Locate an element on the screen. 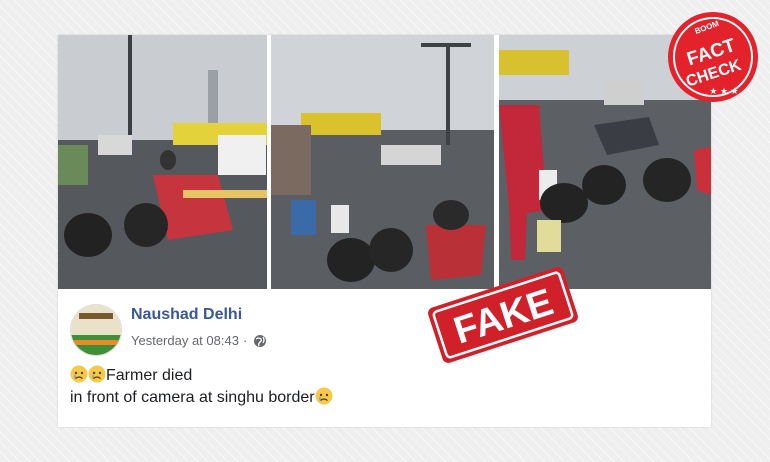 This screenshot has height=462, width=770. post-text-line-2: in front of camera at singhu border is located at coordinates (201, 398).